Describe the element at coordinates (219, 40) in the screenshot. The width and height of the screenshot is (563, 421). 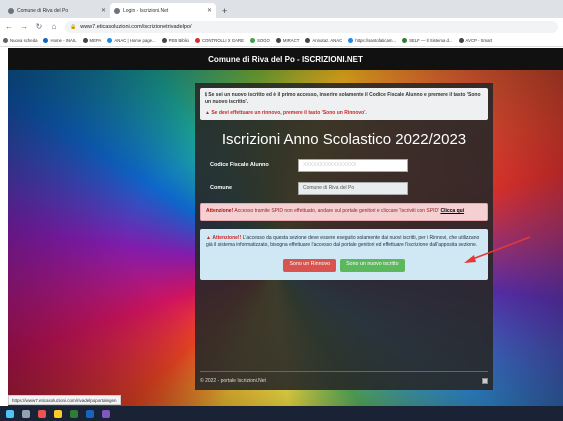
I see `bookmark-item: CONTROLLI X GARE` at that location.